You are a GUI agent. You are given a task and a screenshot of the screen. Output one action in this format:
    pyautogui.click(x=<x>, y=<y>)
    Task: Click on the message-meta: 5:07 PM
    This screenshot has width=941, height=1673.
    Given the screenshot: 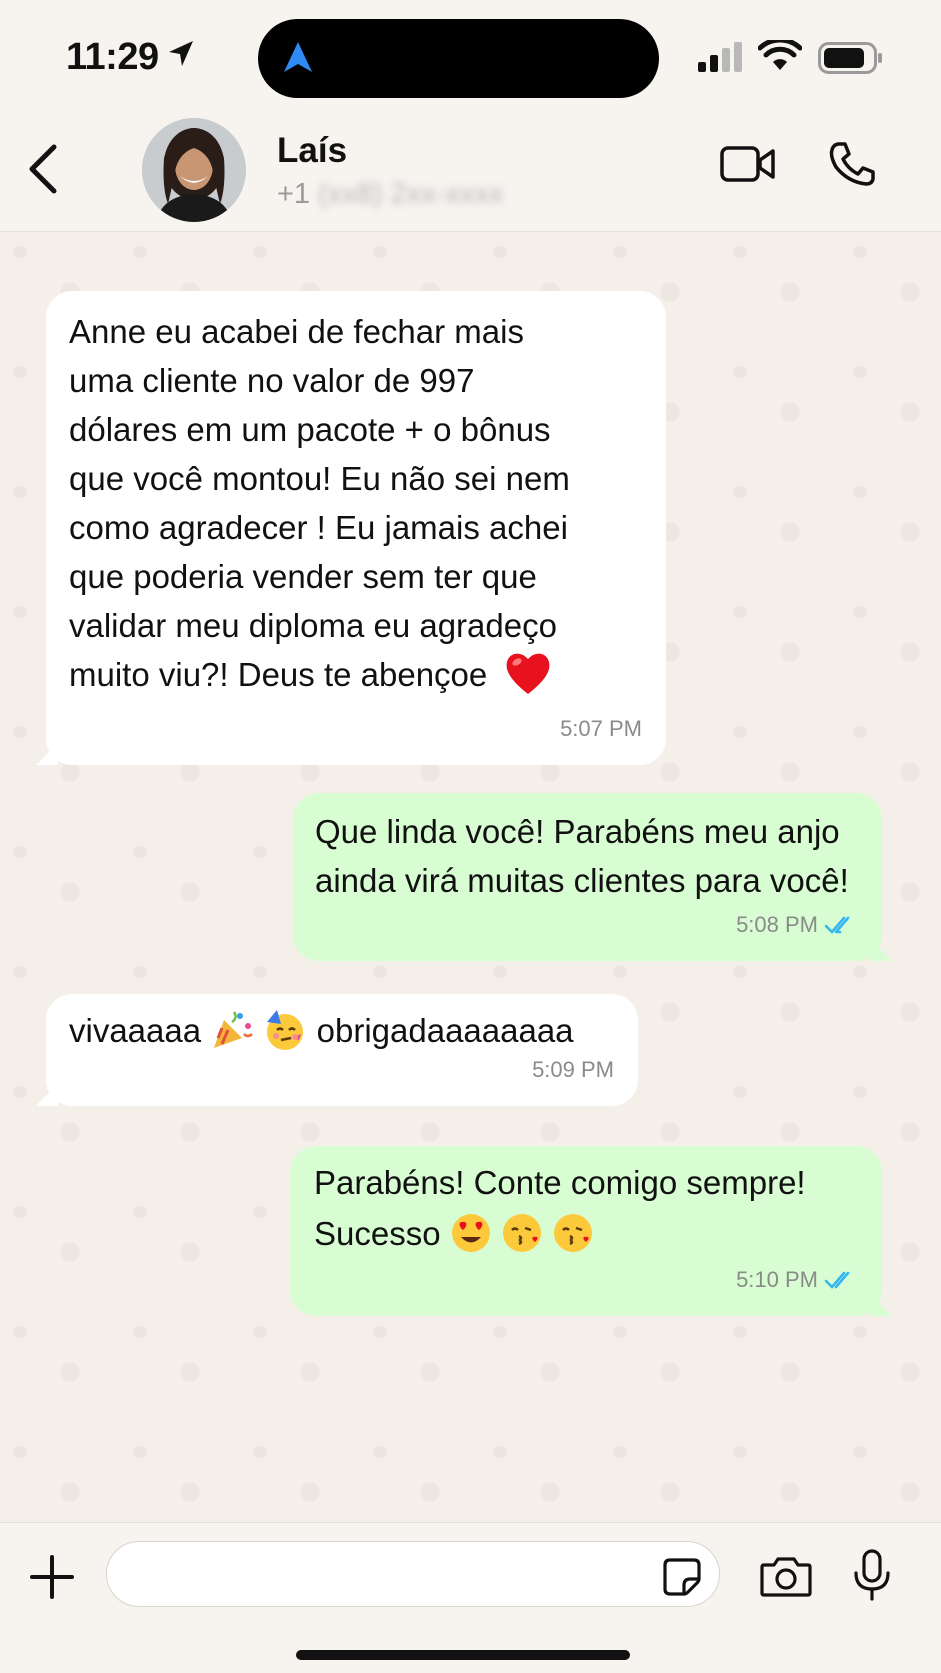 What is the action you would take?
    pyautogui.click(x=601, y=728)
    